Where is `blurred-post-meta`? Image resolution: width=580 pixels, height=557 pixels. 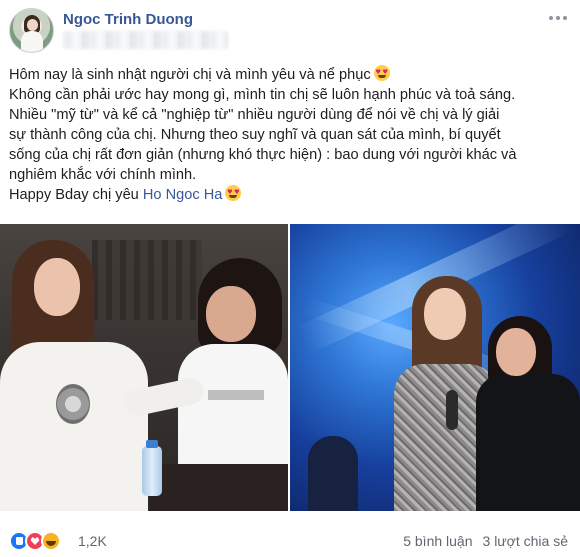 blurred-post-meta is located at coordinates (145, 40).